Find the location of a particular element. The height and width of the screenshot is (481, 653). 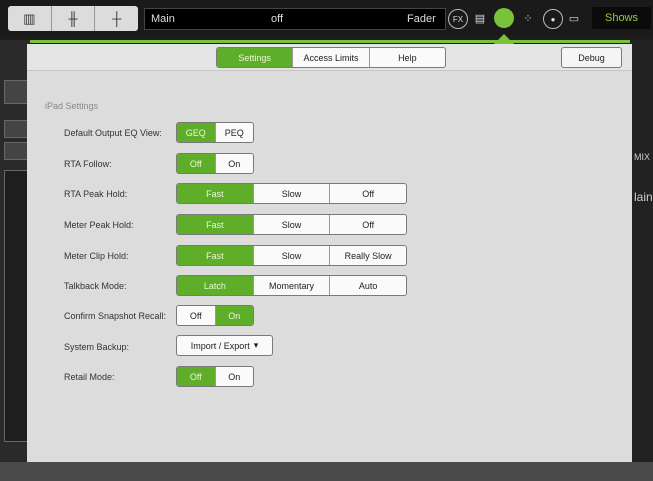

accent-line is located at coordinates (320, 41).